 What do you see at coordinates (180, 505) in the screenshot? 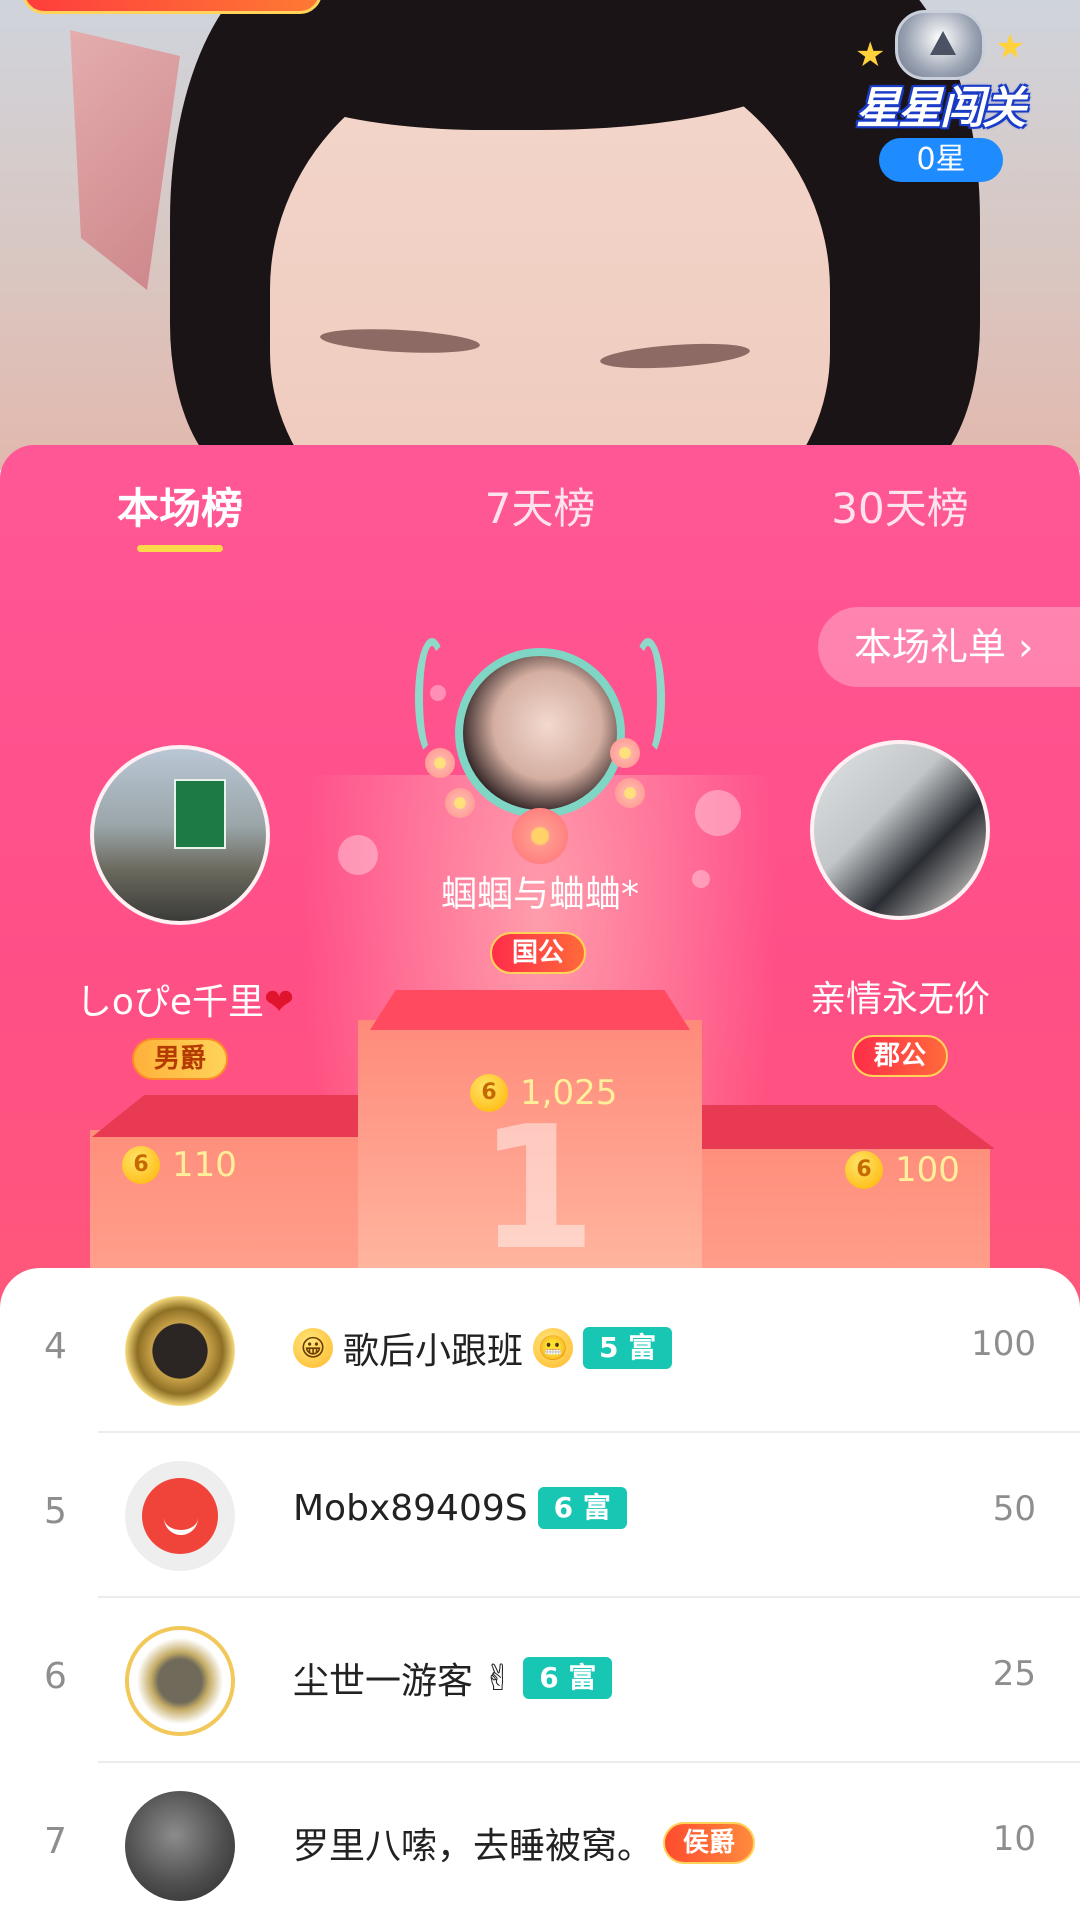
I see `tab-this-session: 本场榜` at bounding box center [180, 505].